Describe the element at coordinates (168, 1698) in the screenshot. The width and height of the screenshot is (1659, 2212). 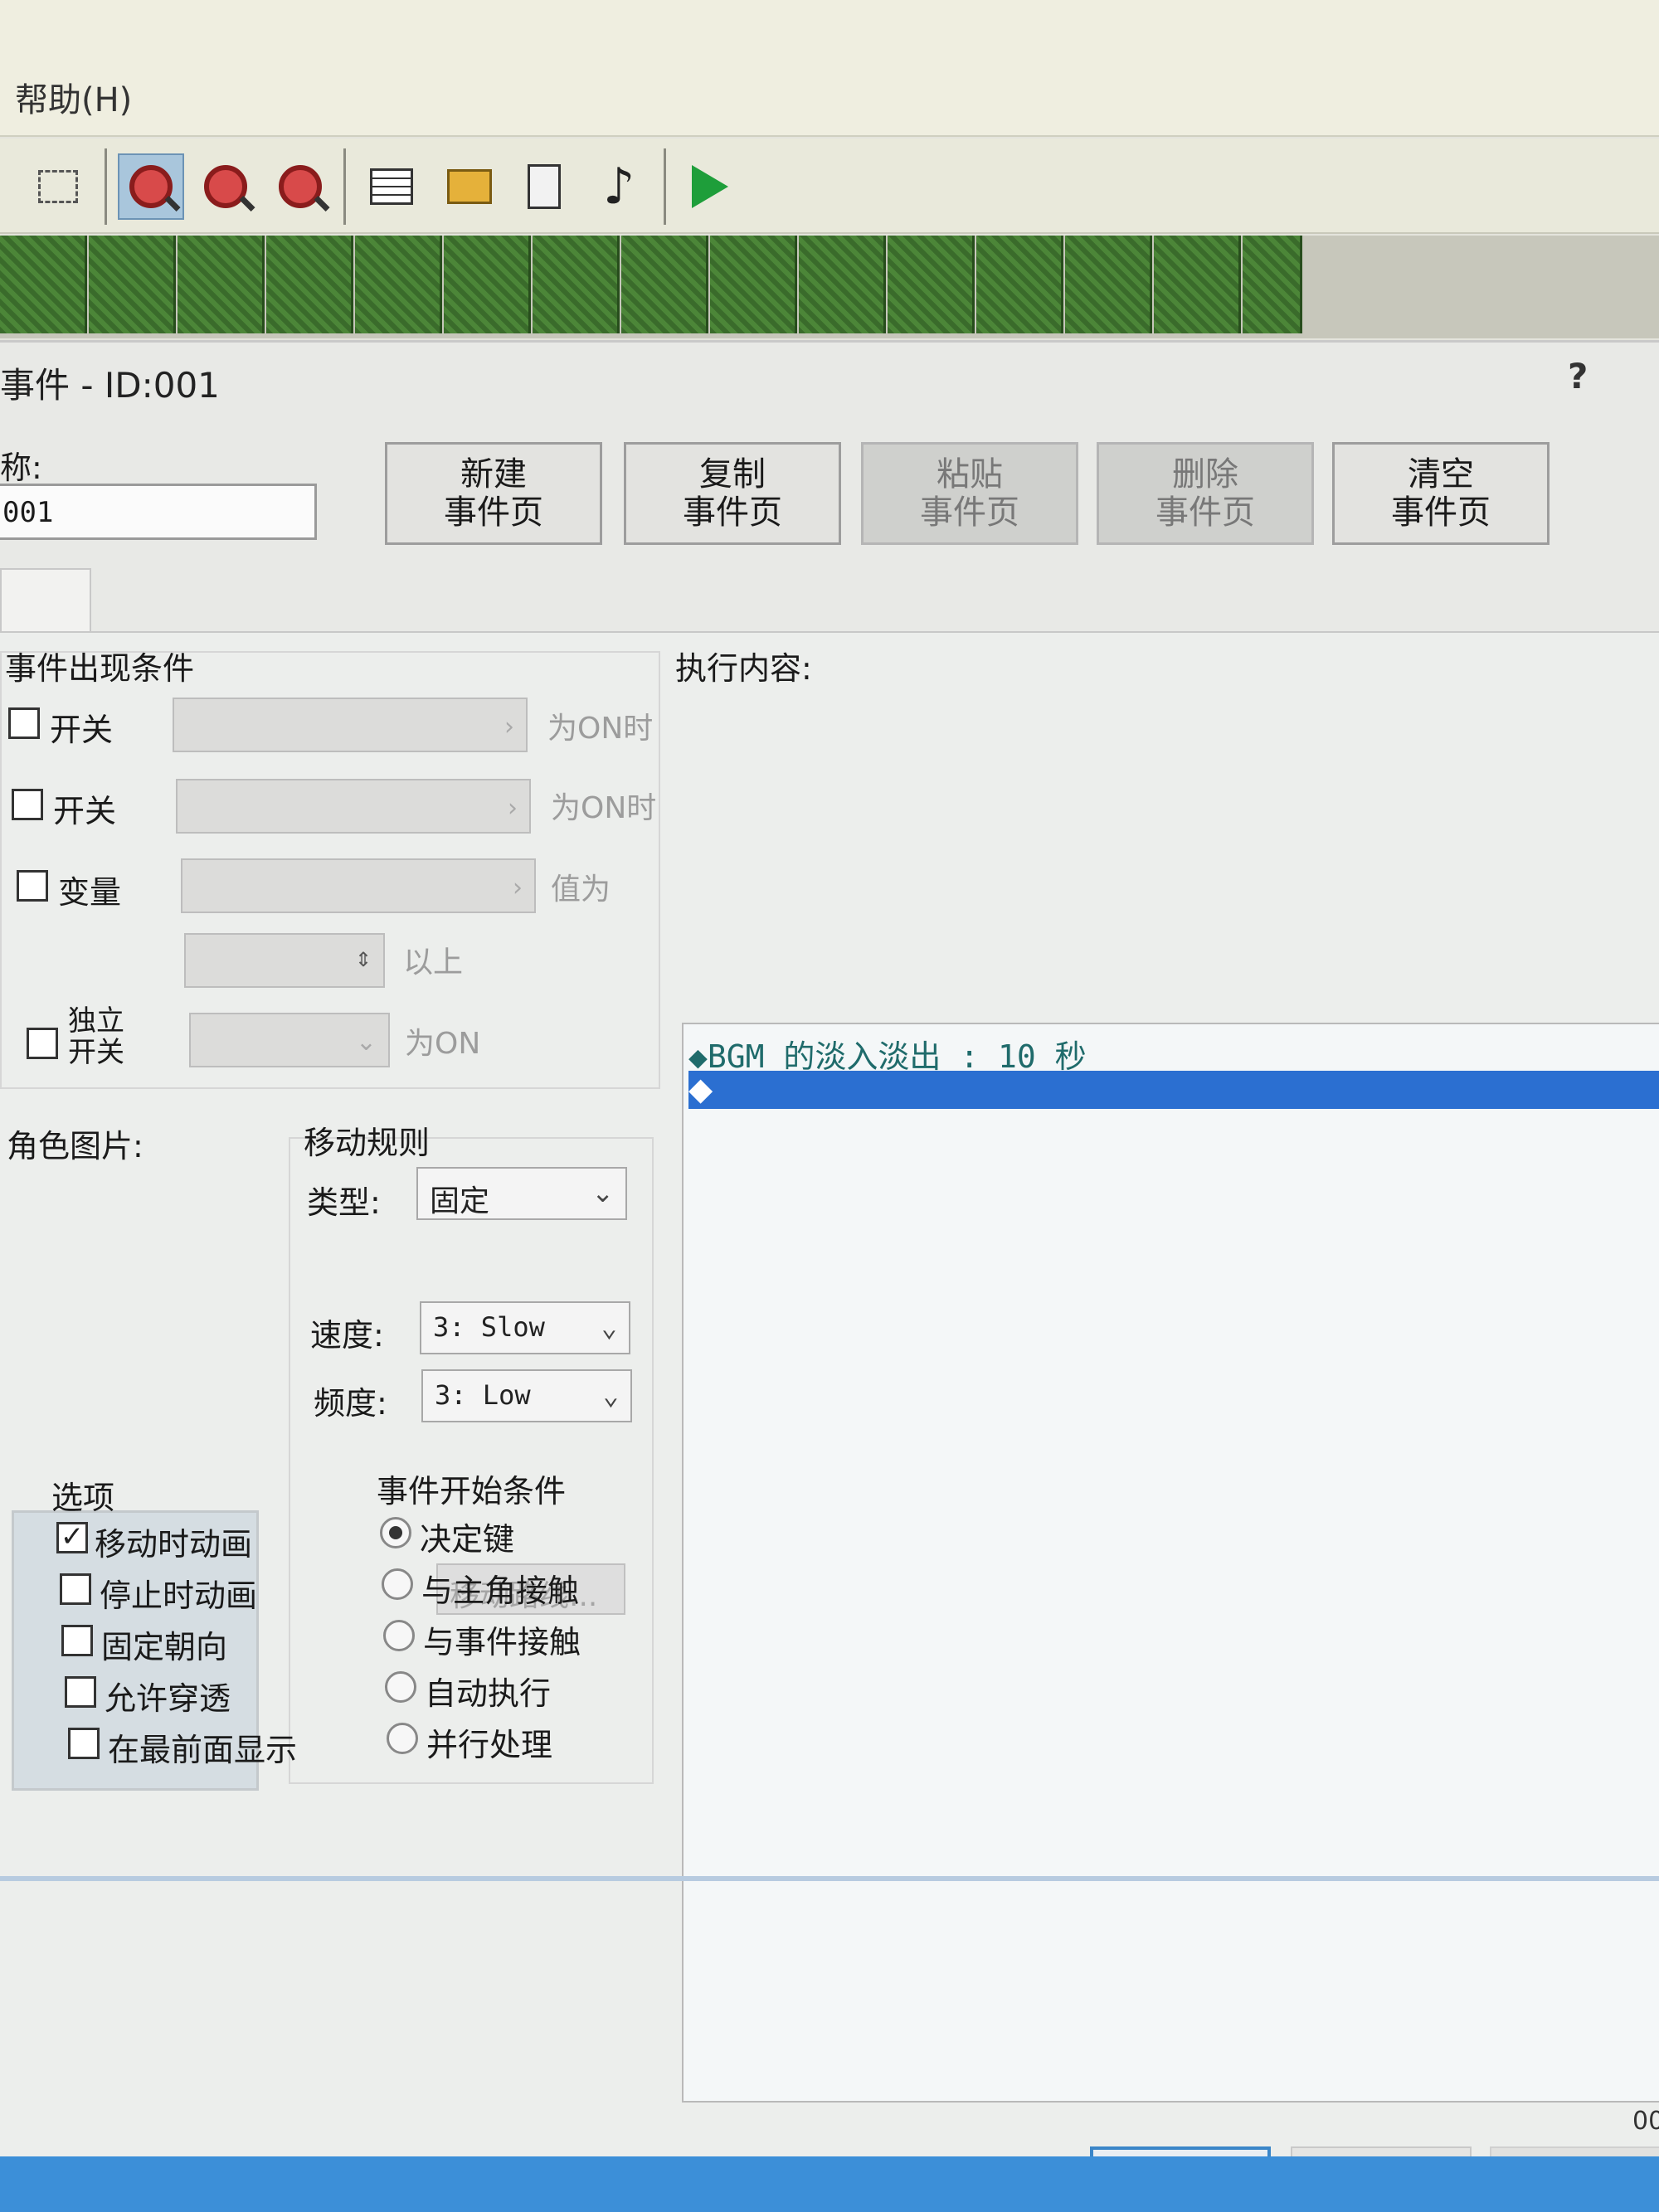
I see `option-label: 允许穿透` at that location.